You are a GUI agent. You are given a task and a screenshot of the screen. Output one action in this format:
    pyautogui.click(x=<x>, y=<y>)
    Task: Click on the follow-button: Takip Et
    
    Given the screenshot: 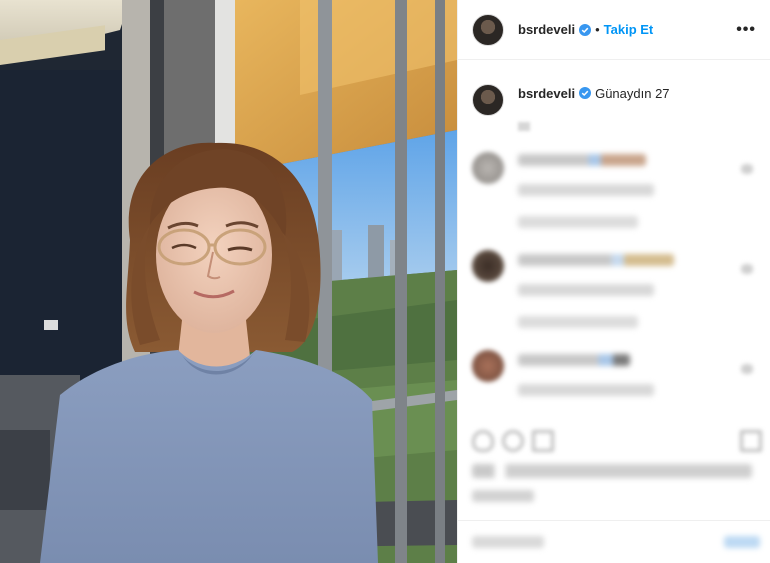 What is the action you would take?
    pyautogui.click(x=629, y=29)
    